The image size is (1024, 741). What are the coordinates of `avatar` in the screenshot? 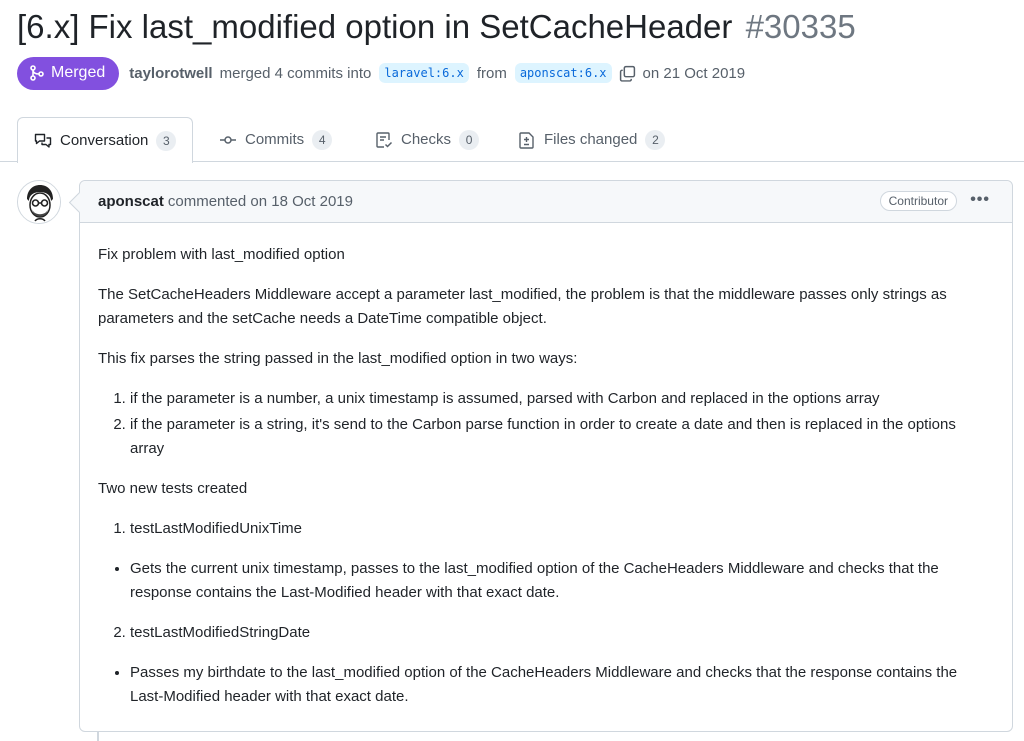 It's located at (39, 202).